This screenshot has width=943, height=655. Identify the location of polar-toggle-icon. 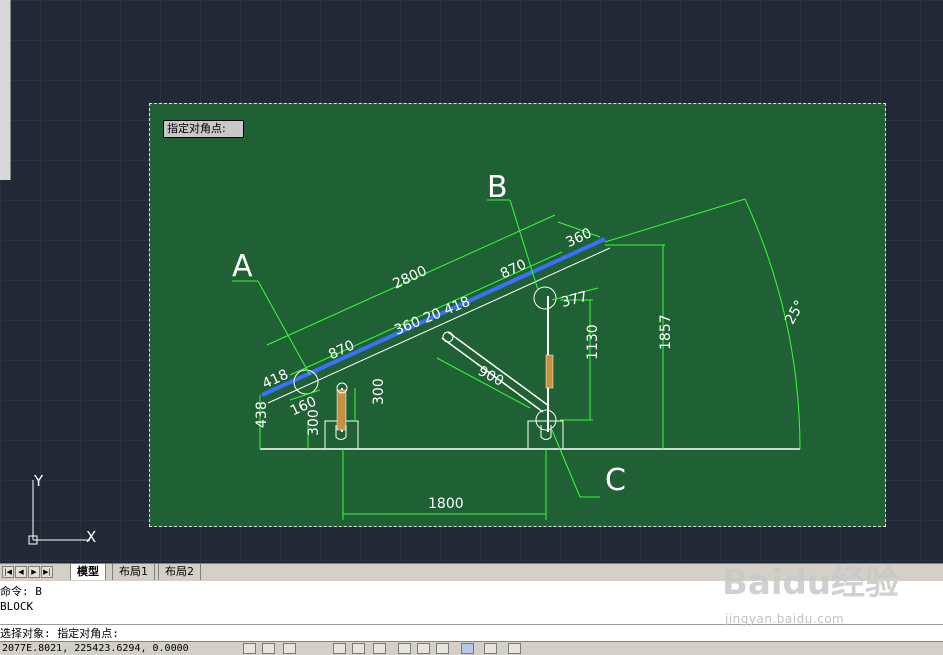
(339, 648).